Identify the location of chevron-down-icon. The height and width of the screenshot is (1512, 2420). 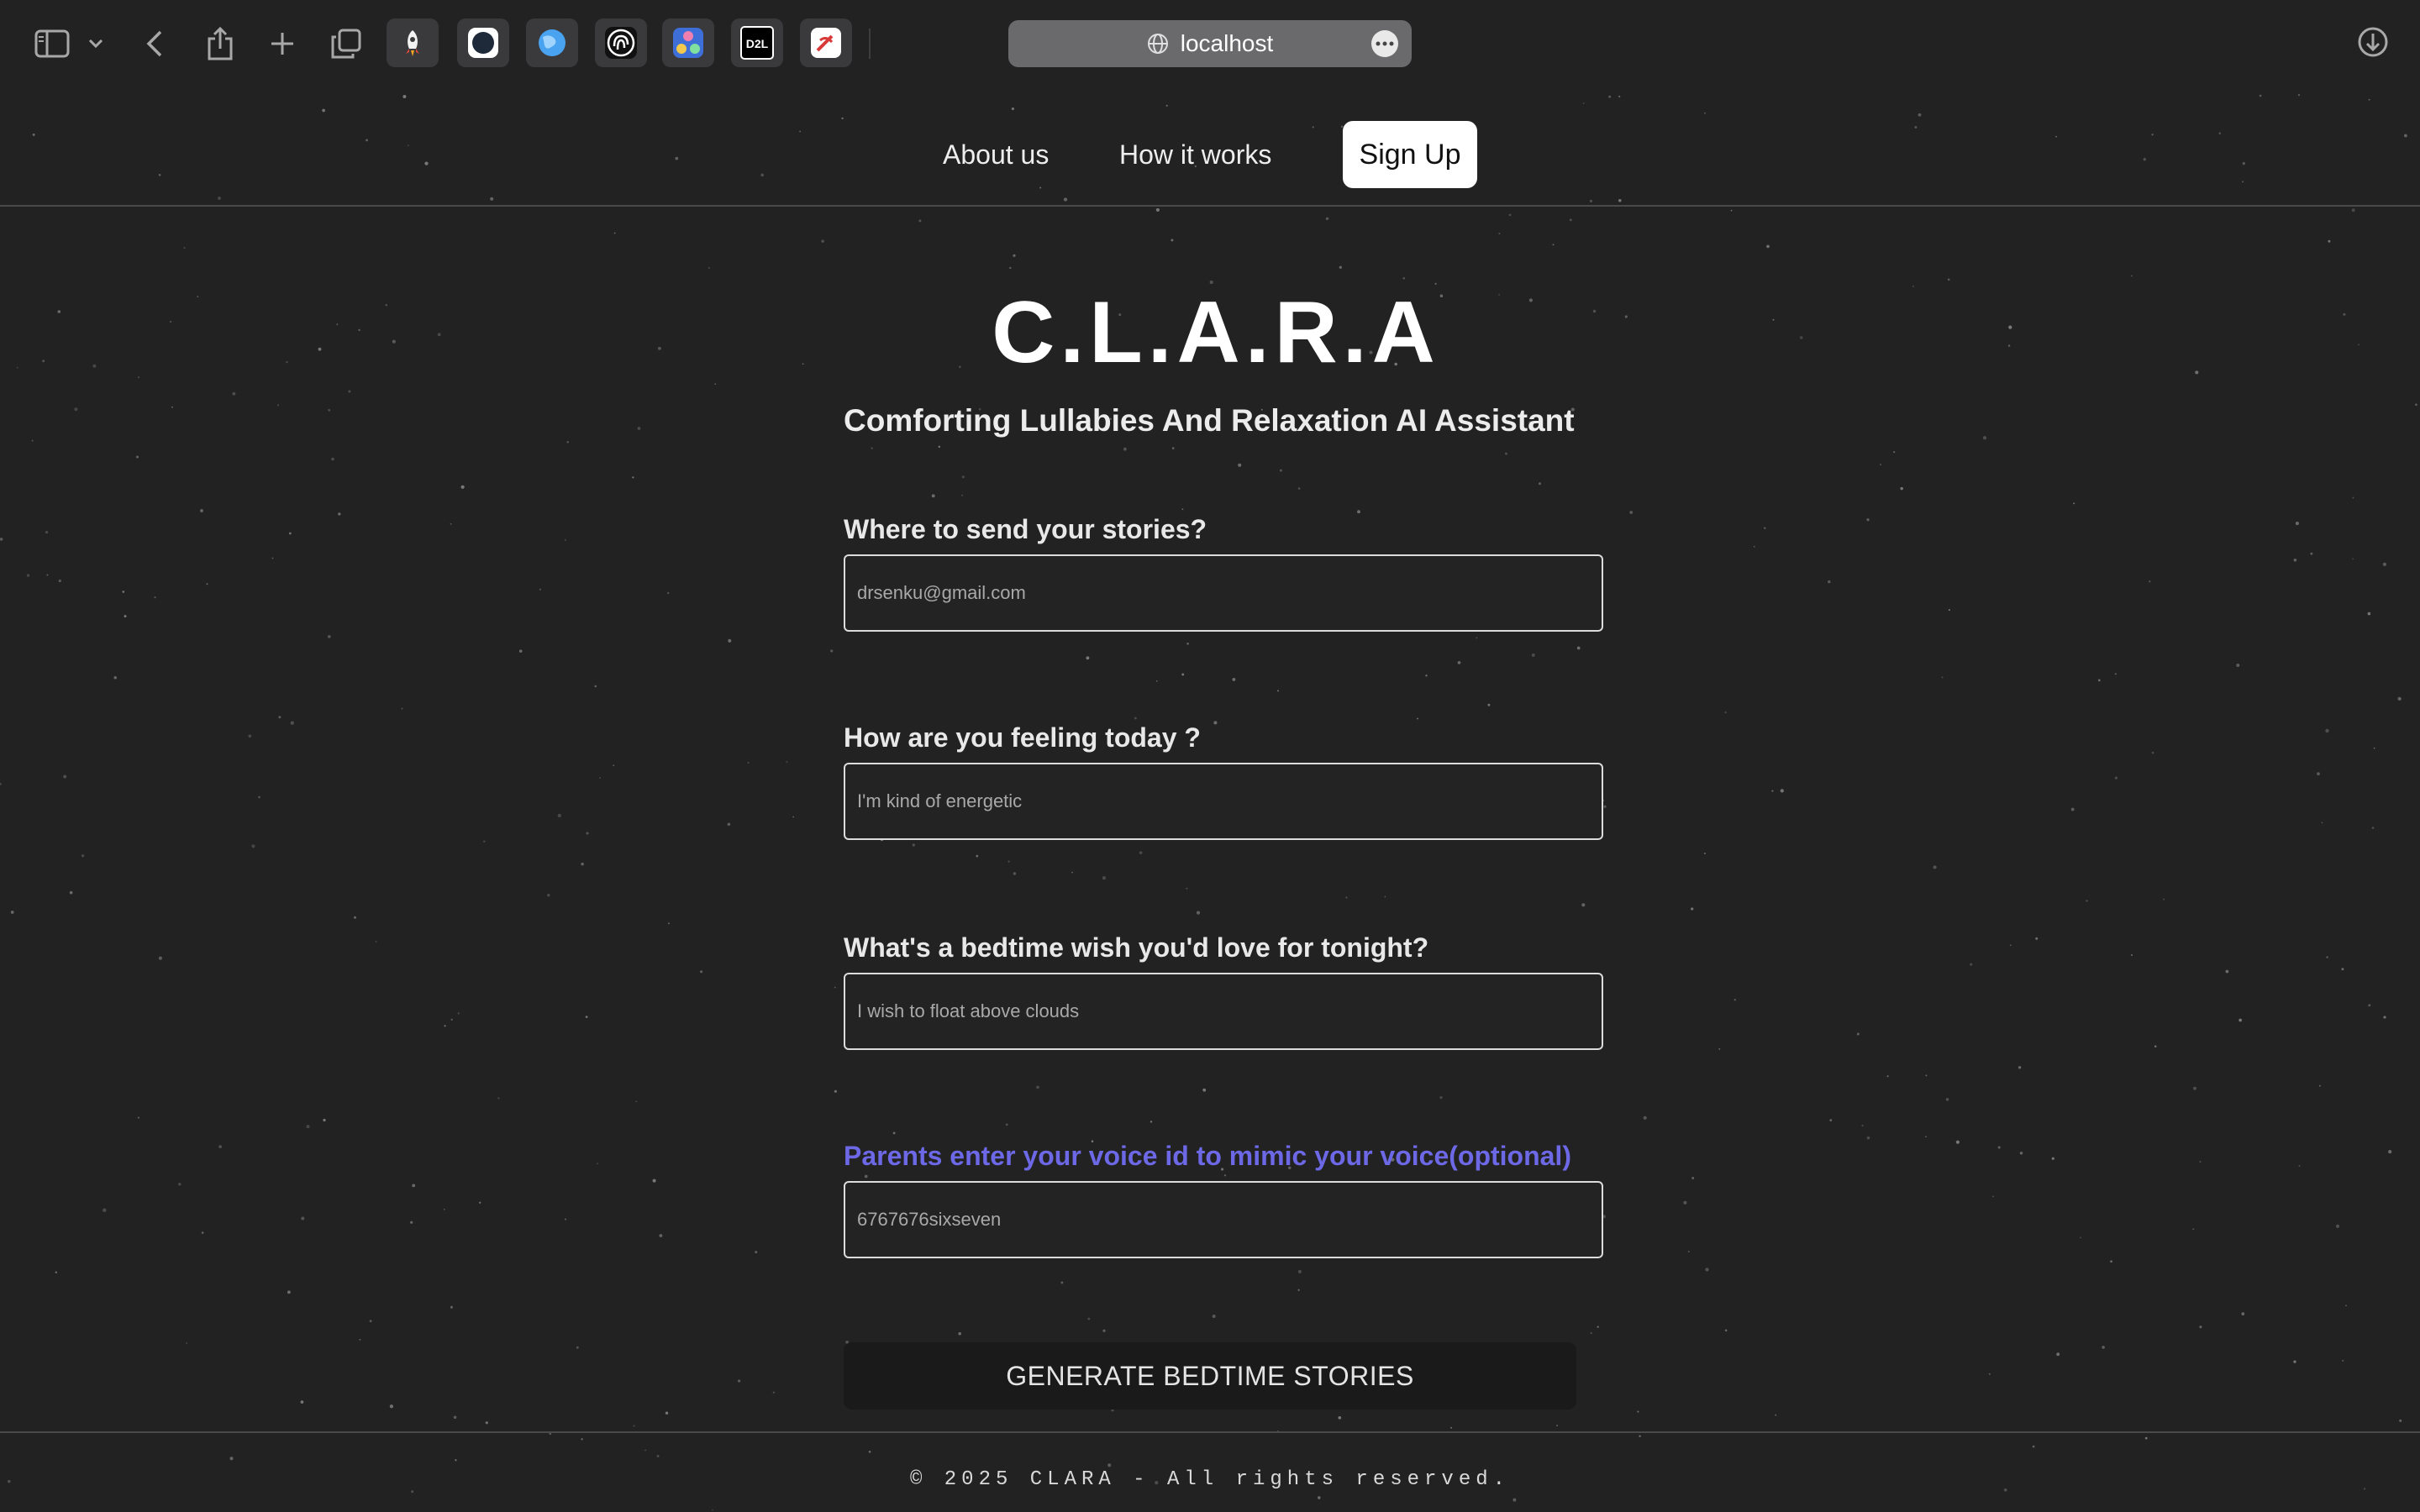
(96, 44).